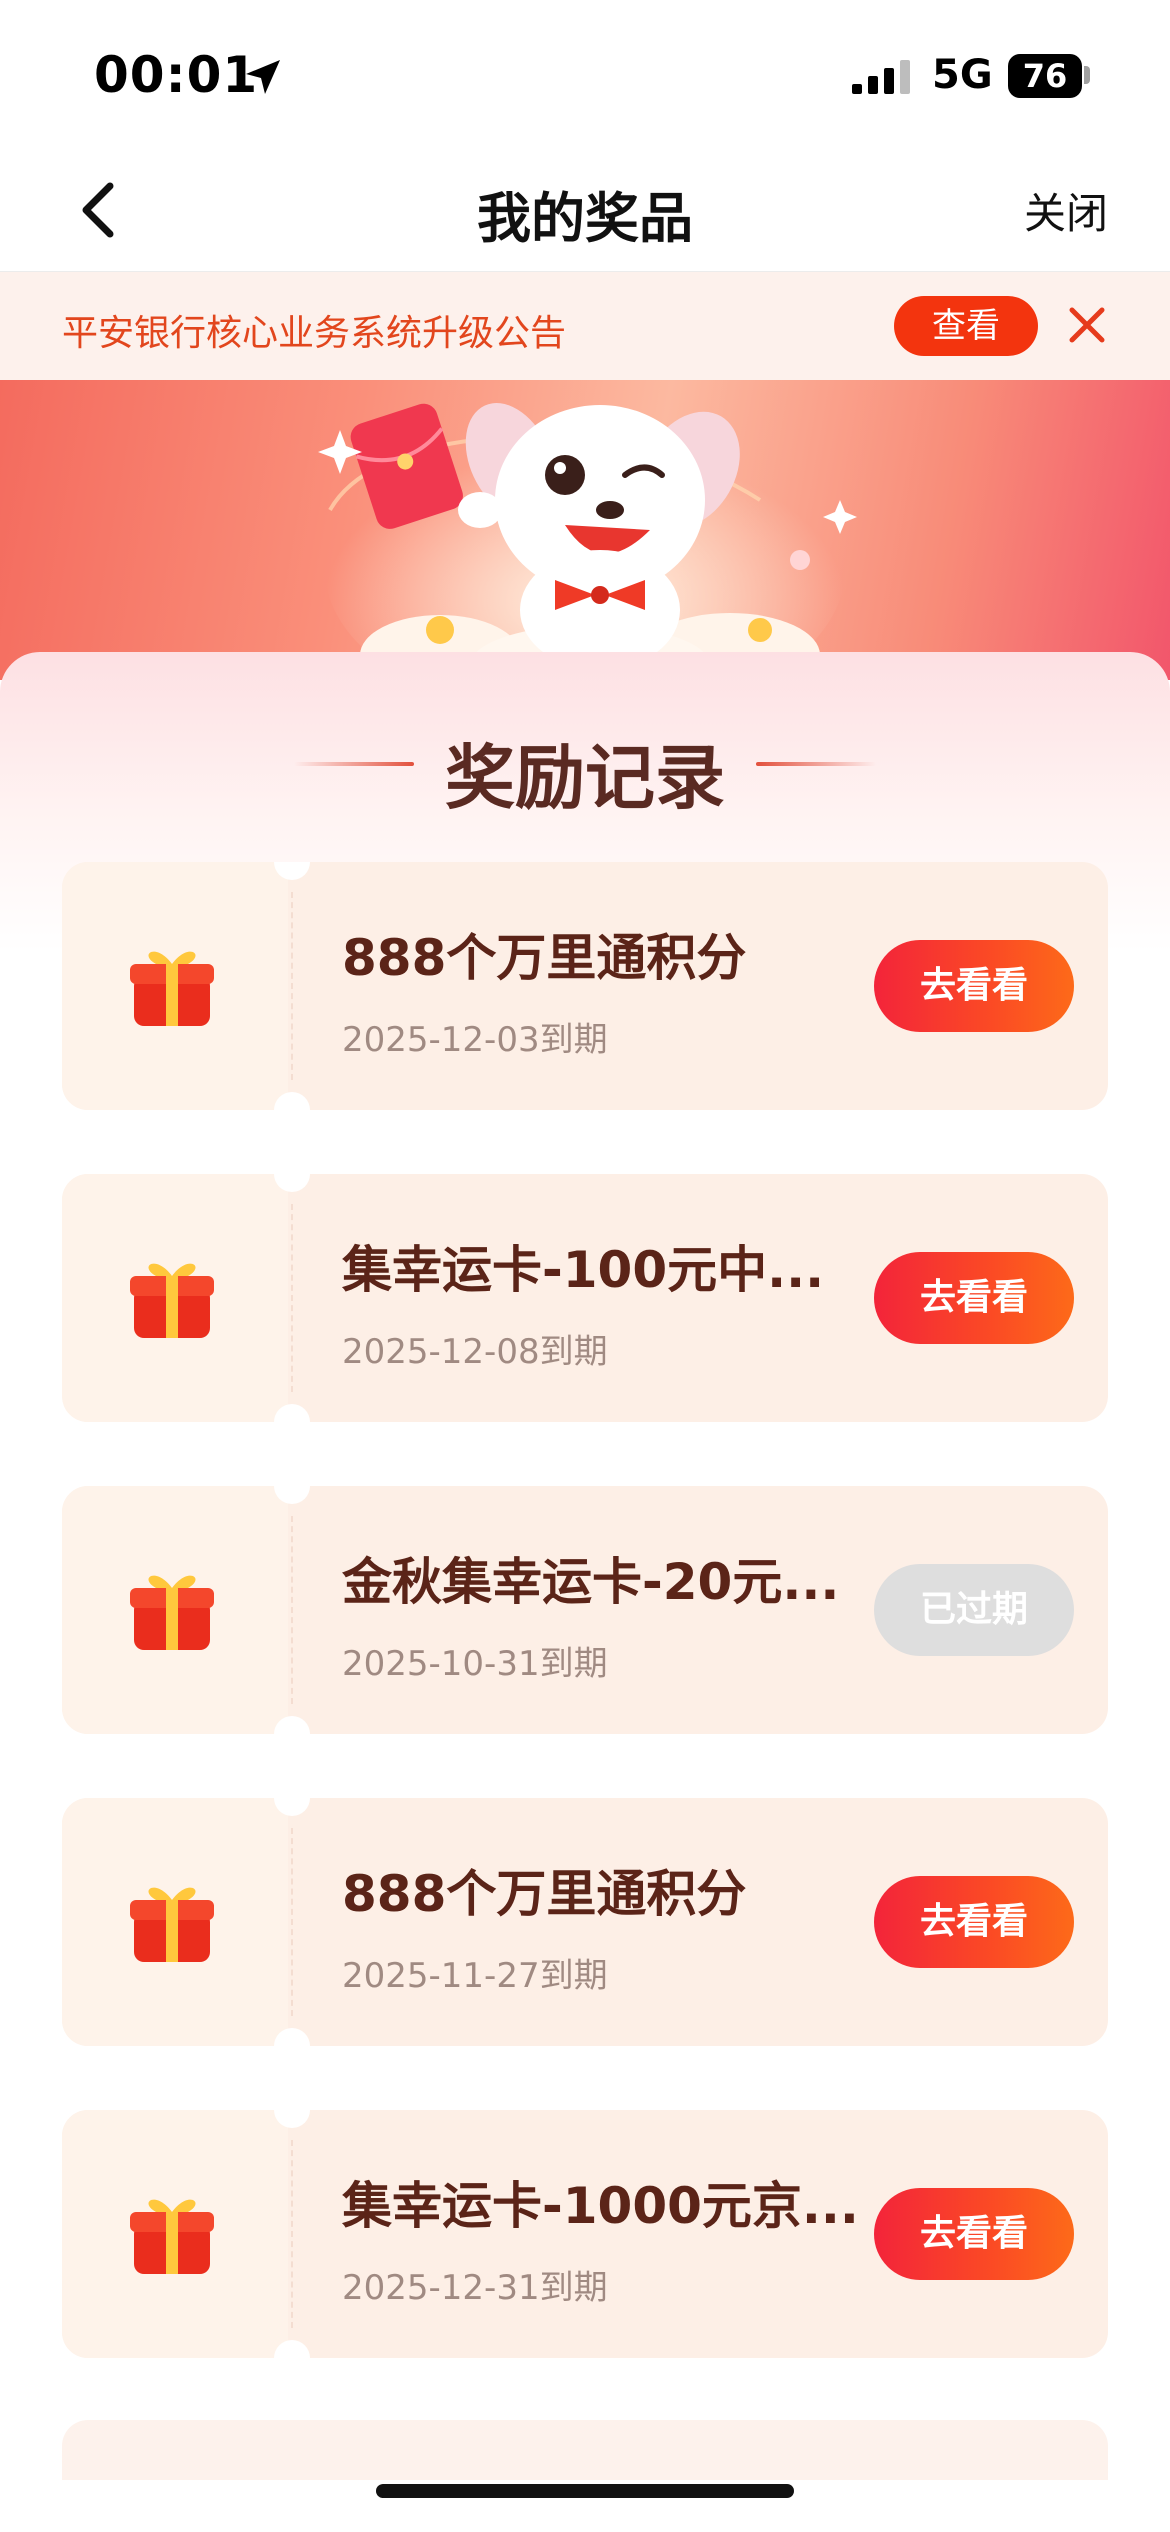 Image resolution: width=1170 pixels, height=2532 pixels. I want to click on status-bar: 00:01 5G 76, so click(585, 75).